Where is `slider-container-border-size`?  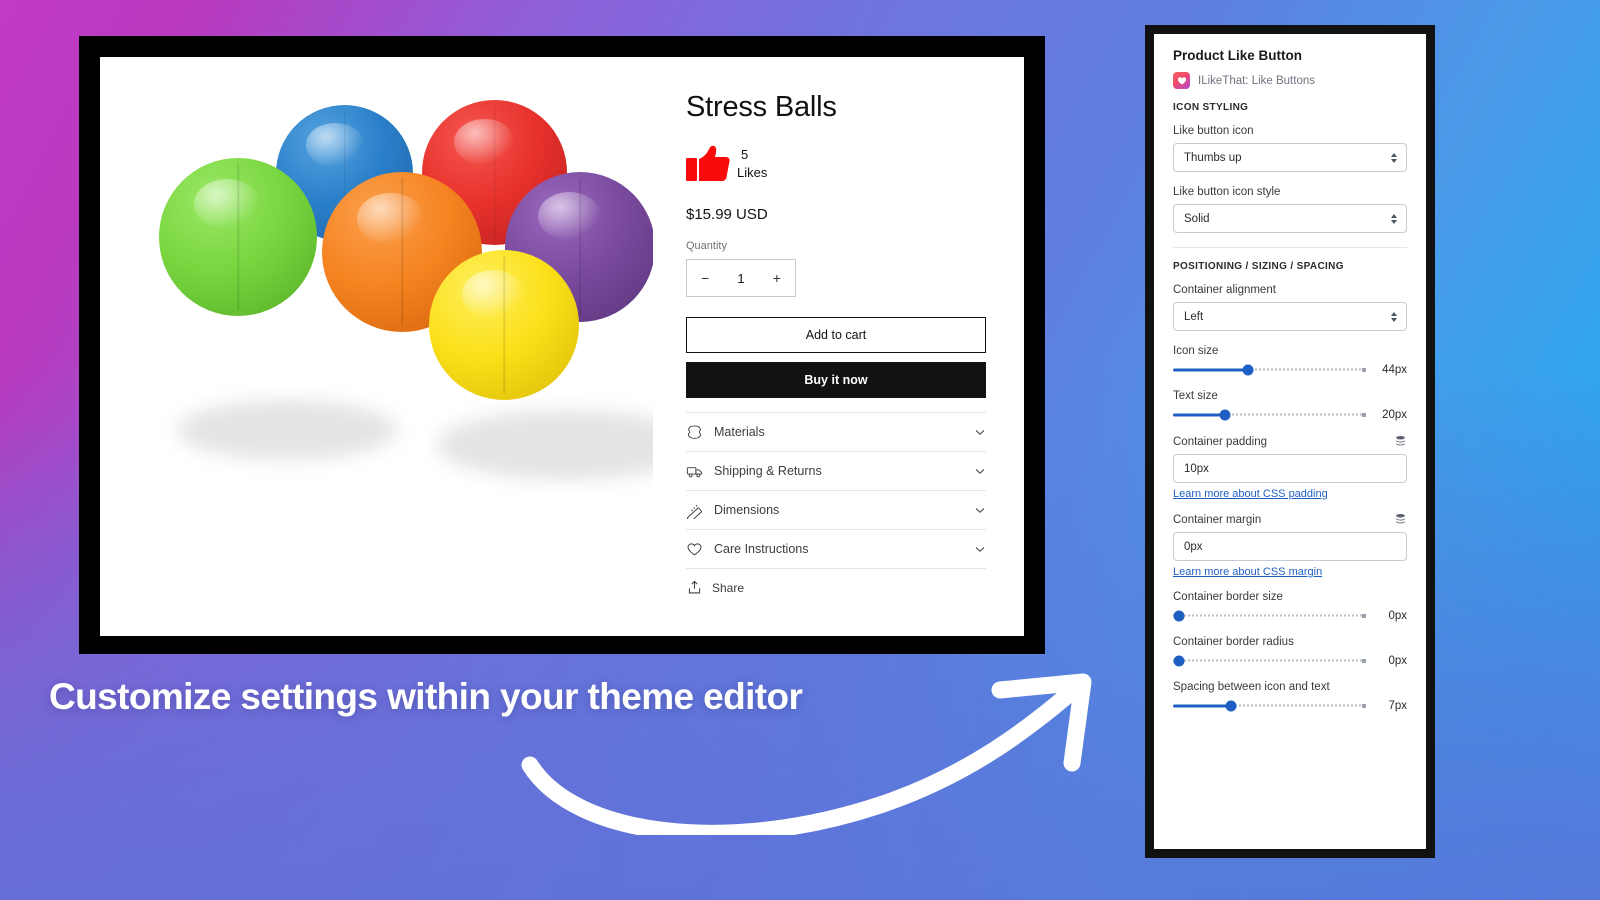 slider-container-border-size is located at coordinates (1269, 616).